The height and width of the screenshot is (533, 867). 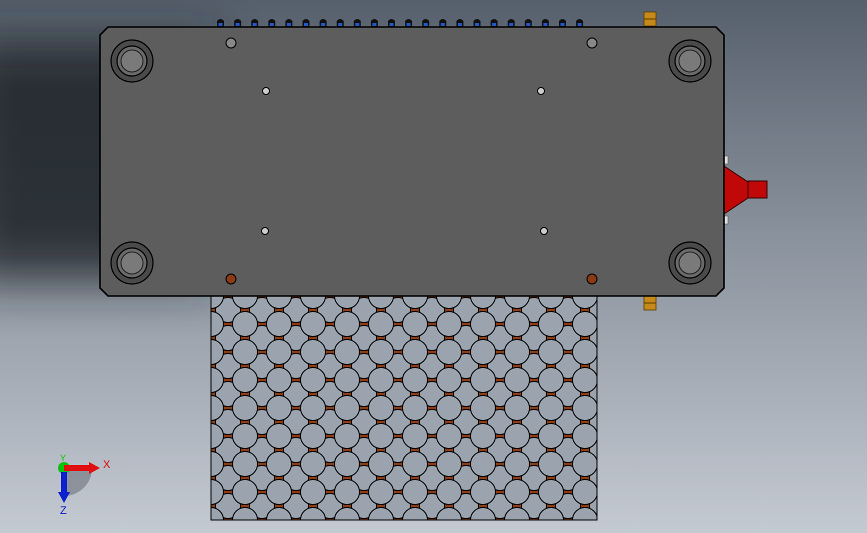 I want to click on z-axis-label: Z, so click(x=63, y=511).